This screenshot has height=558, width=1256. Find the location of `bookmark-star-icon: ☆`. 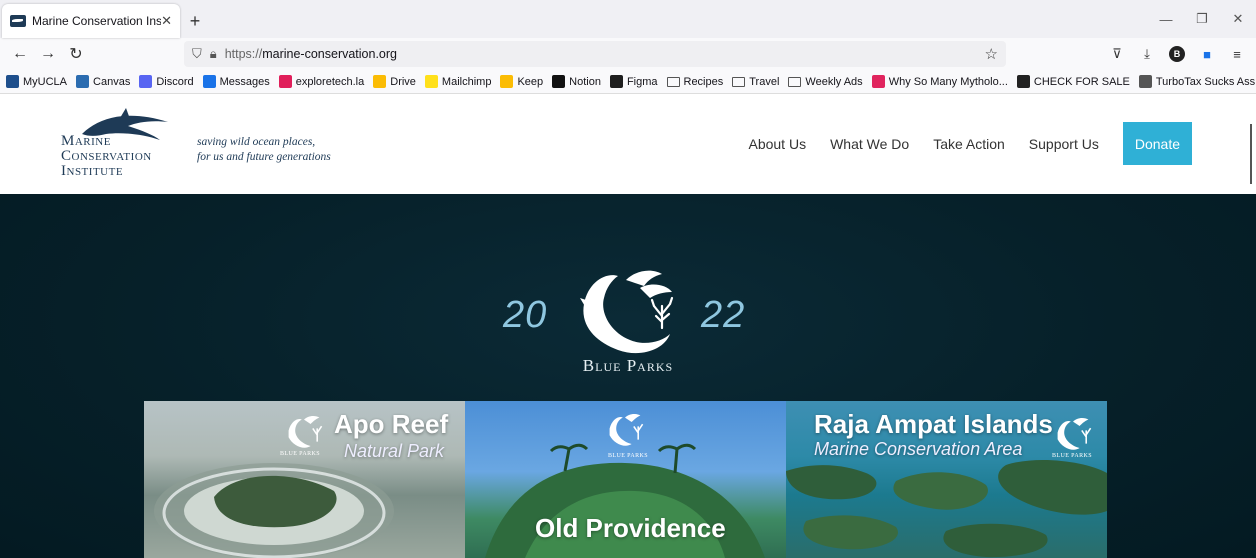

bookmark-star-icon: ☆ is located at coordinates (991, 54).